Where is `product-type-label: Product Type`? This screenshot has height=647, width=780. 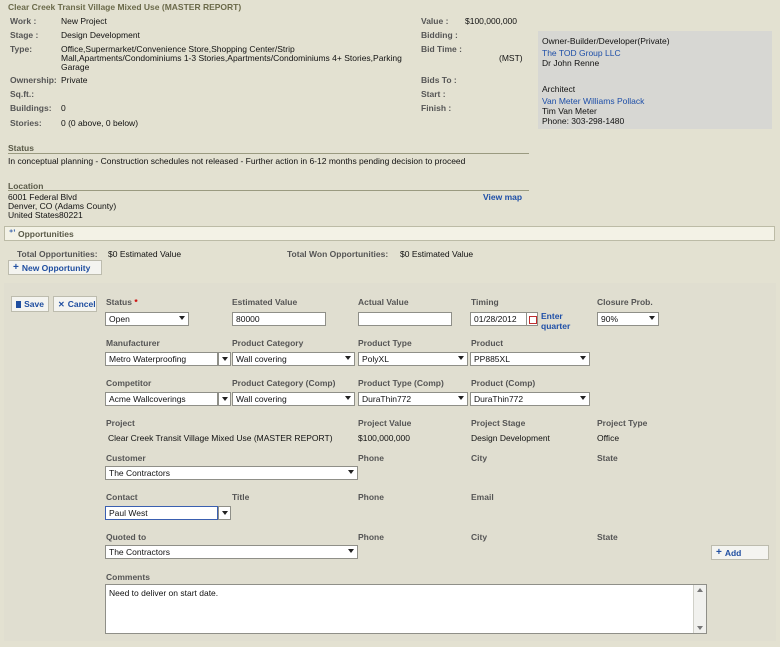 product-type-label: Product Type is located at coordinates (385, 343).